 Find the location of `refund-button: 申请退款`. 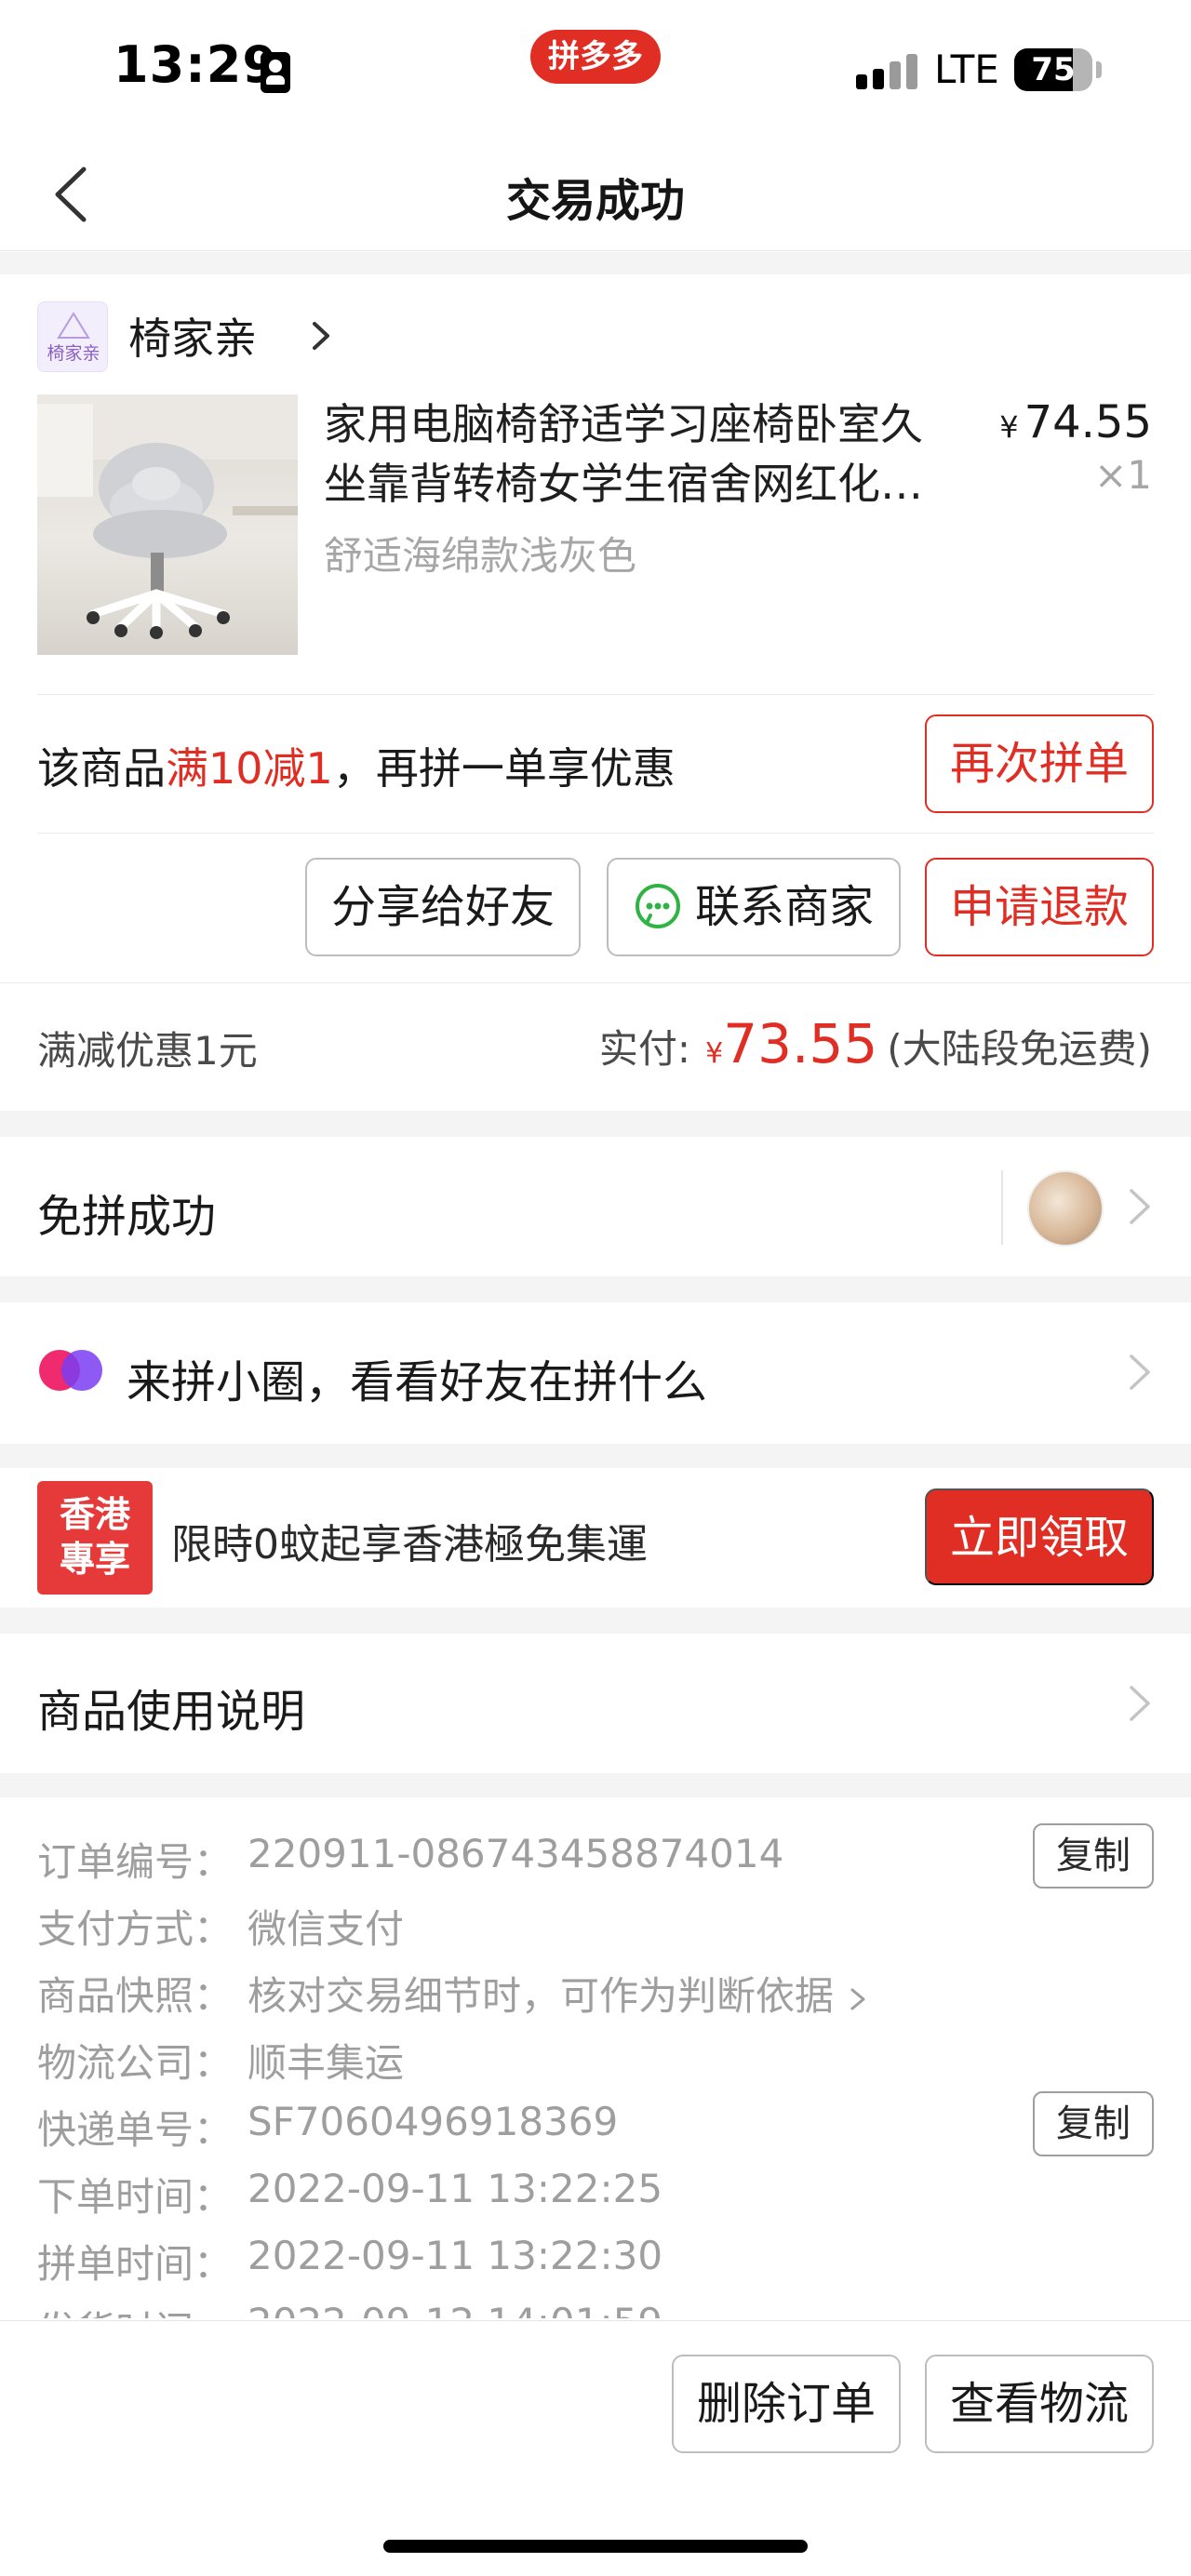

refund-button: 申请退款 is located at coordinates (1039, 907).